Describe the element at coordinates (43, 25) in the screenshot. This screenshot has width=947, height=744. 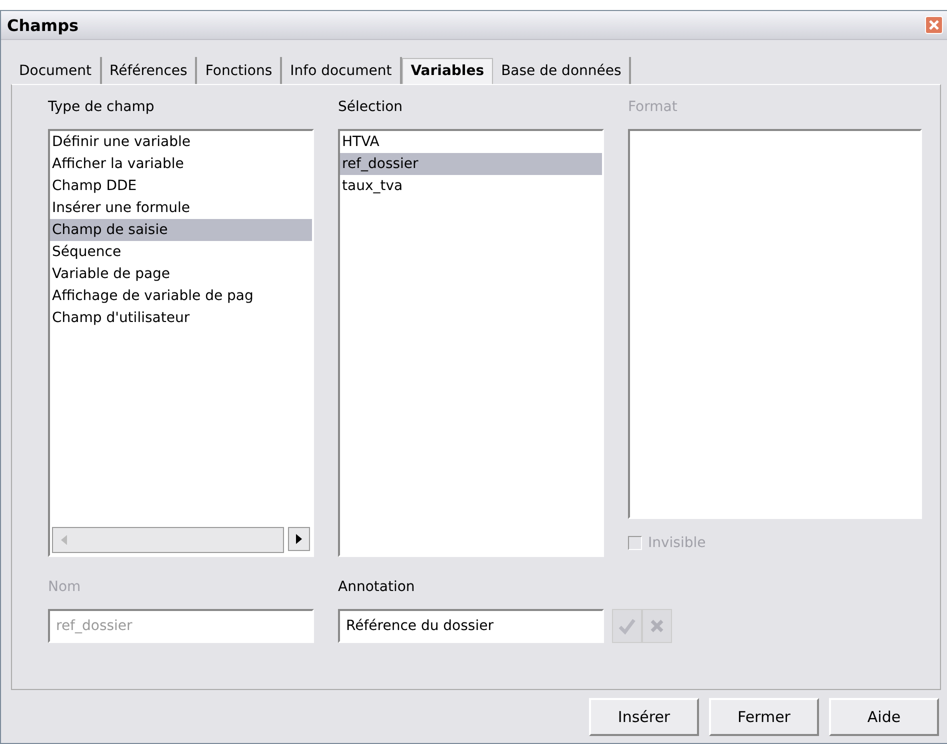
I see `window-title: Champs` at that location.